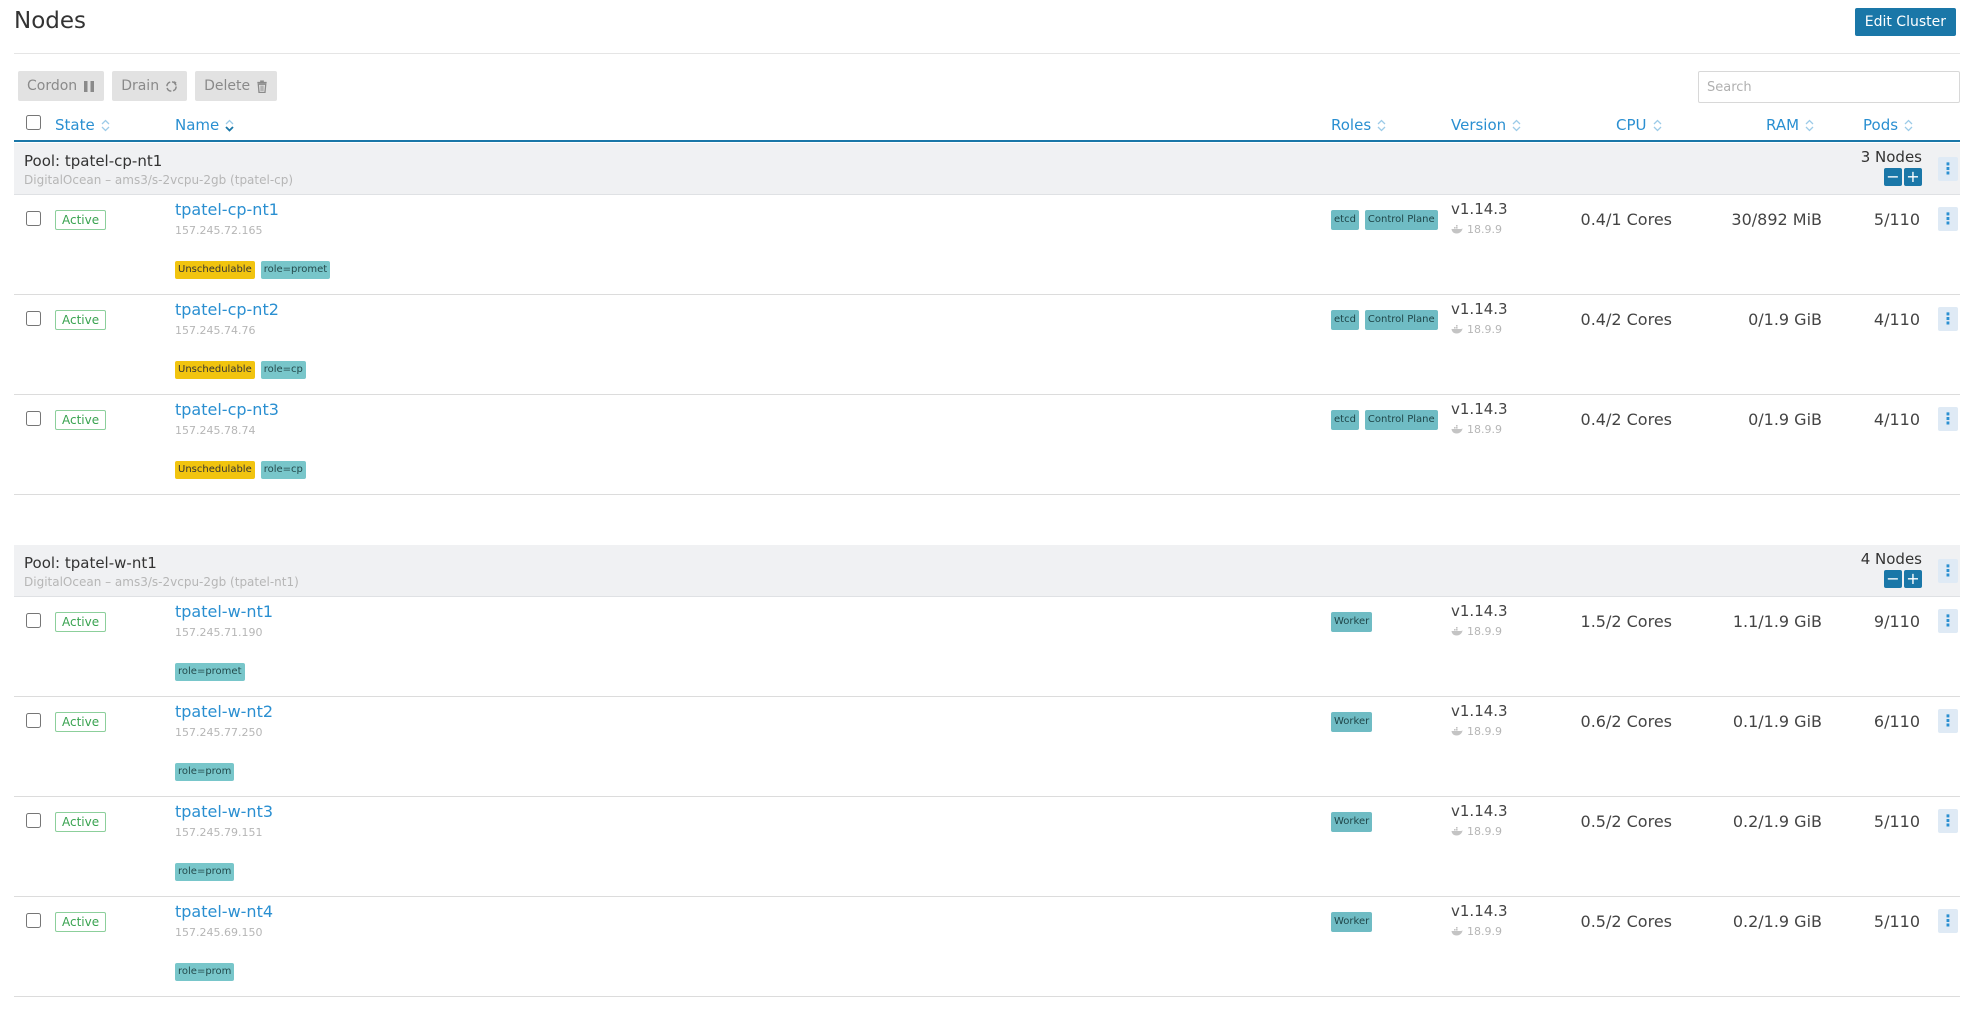 This screenshot has height=1018, width=1974. What do you see at coordinates (1631, 125) in the screenshot?
I see `col-cpu-label: CPU` at bounding box center [1631, 125].